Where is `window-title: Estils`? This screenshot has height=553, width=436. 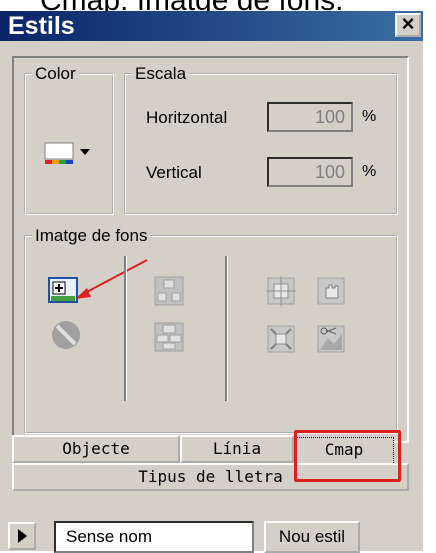 window-title: Estils is located at coordinates (41, 26).